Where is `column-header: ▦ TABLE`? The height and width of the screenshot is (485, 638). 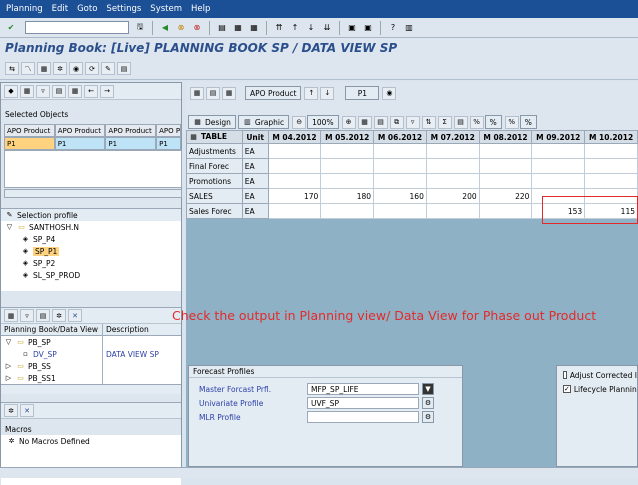
column-header: ▦ TABLE is located at coordinates (214, 137).